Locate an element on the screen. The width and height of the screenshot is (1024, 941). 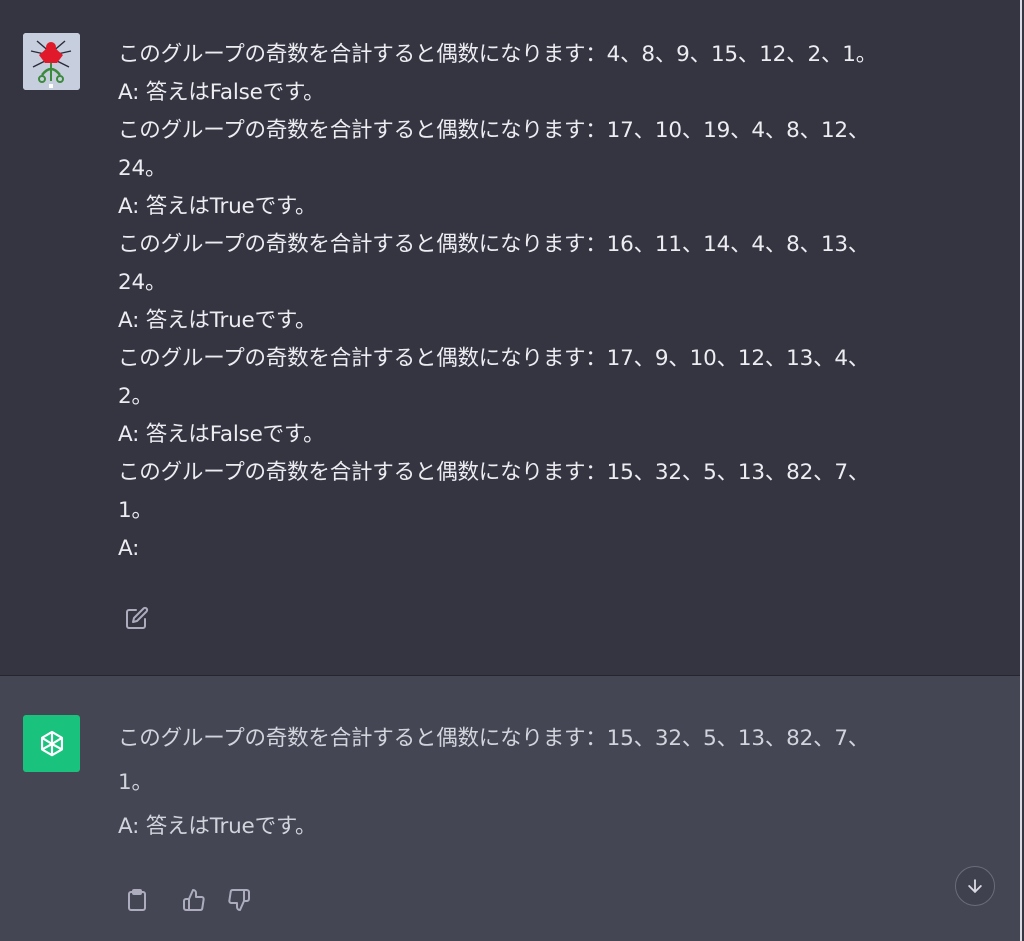
thumbs-down-icon is located at coordinates (239, 900).